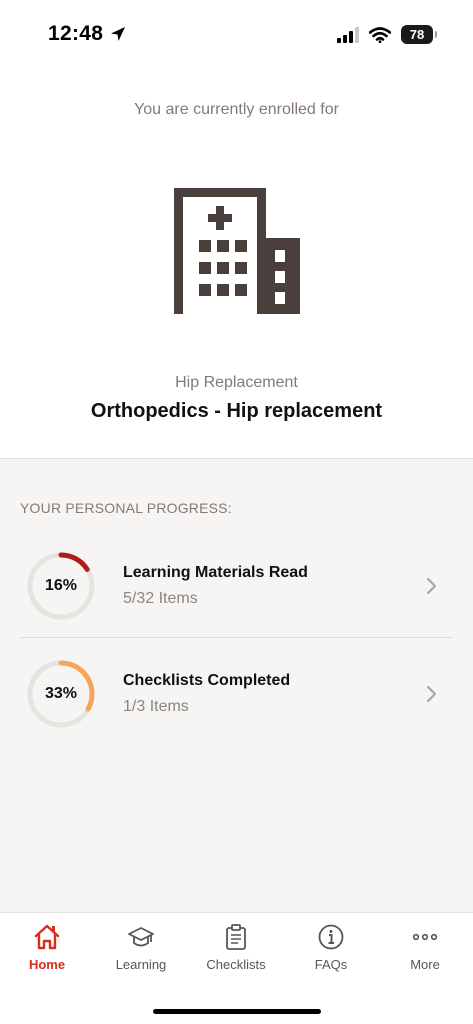 This screenshot has height=1024, width=473. Describe the element at coordinates (236, 953) in the screenshot. I see `tab-checklists: Checklists` at that location.